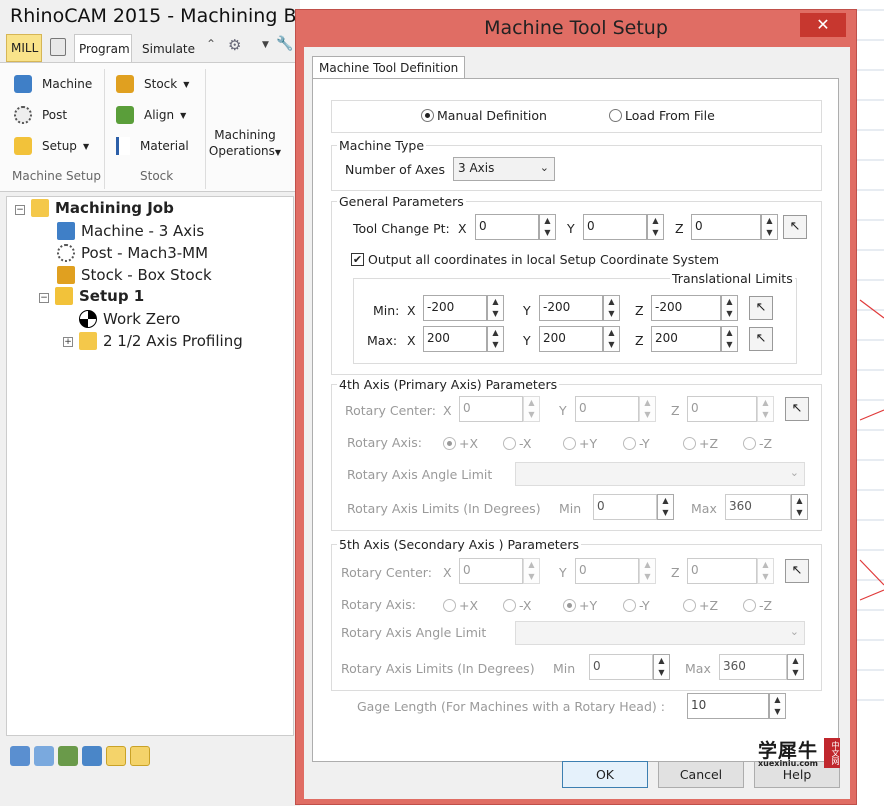  Describe the element at coordinates (729, 308) in the screenshot. I see `min-z-stepper: ▲ ▼` at that location.